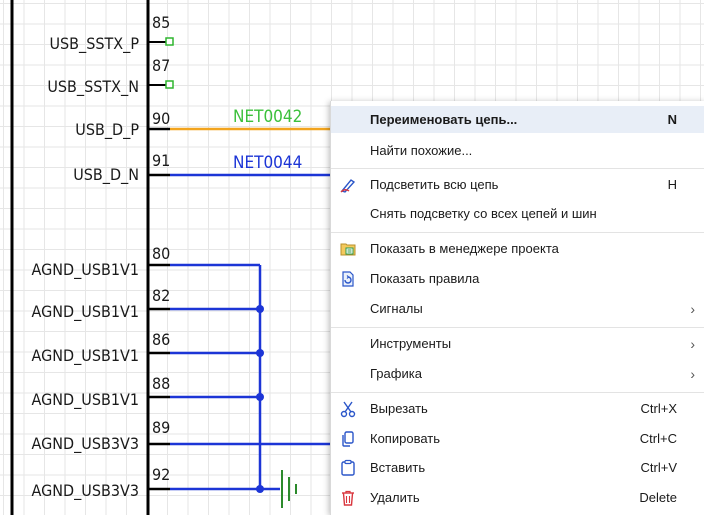 This screenshot has height=515, width=704. I want to click on pin-name: USB_D_N, so click(106, 175).